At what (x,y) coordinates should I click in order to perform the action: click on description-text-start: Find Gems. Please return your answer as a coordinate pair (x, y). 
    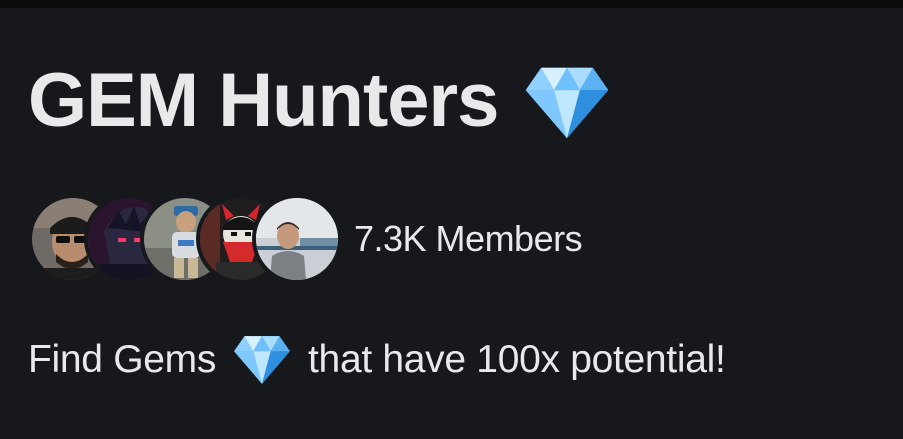
    Looking at the image, I should click on (122, 359).